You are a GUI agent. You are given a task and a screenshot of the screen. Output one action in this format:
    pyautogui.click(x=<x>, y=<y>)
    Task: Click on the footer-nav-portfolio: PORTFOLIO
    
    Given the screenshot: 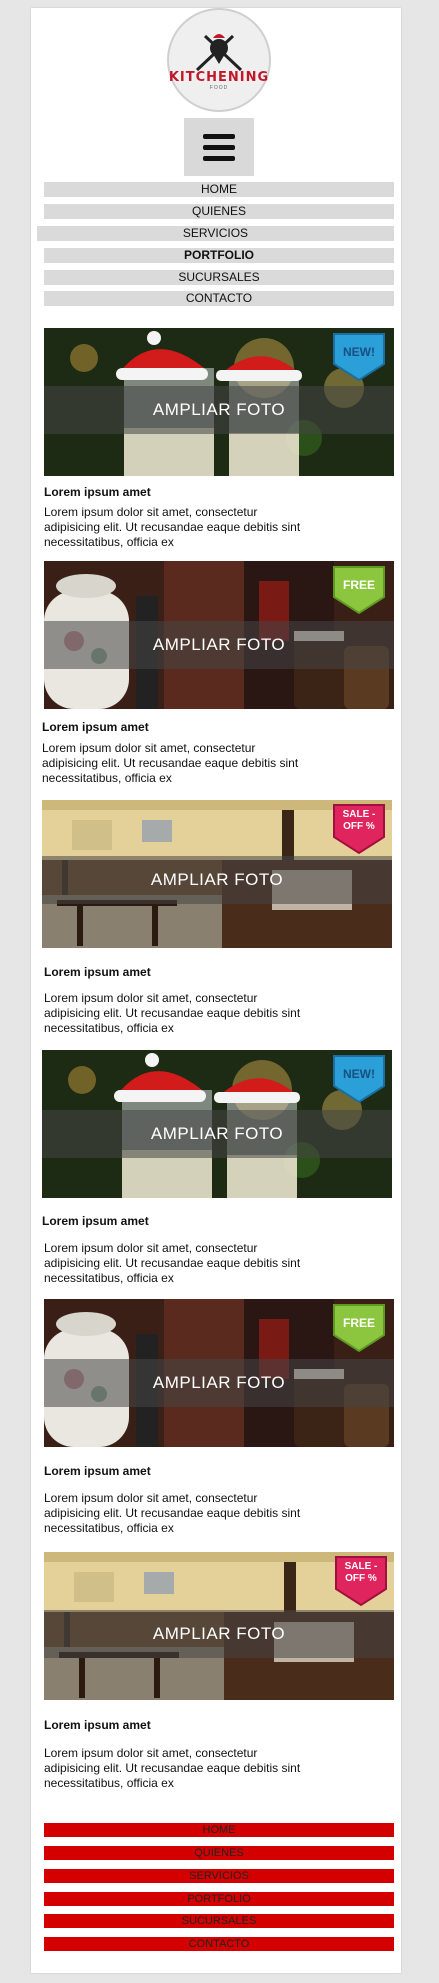 What is the action you would take?
    pyautogui.click(x=219, y=1899)
    